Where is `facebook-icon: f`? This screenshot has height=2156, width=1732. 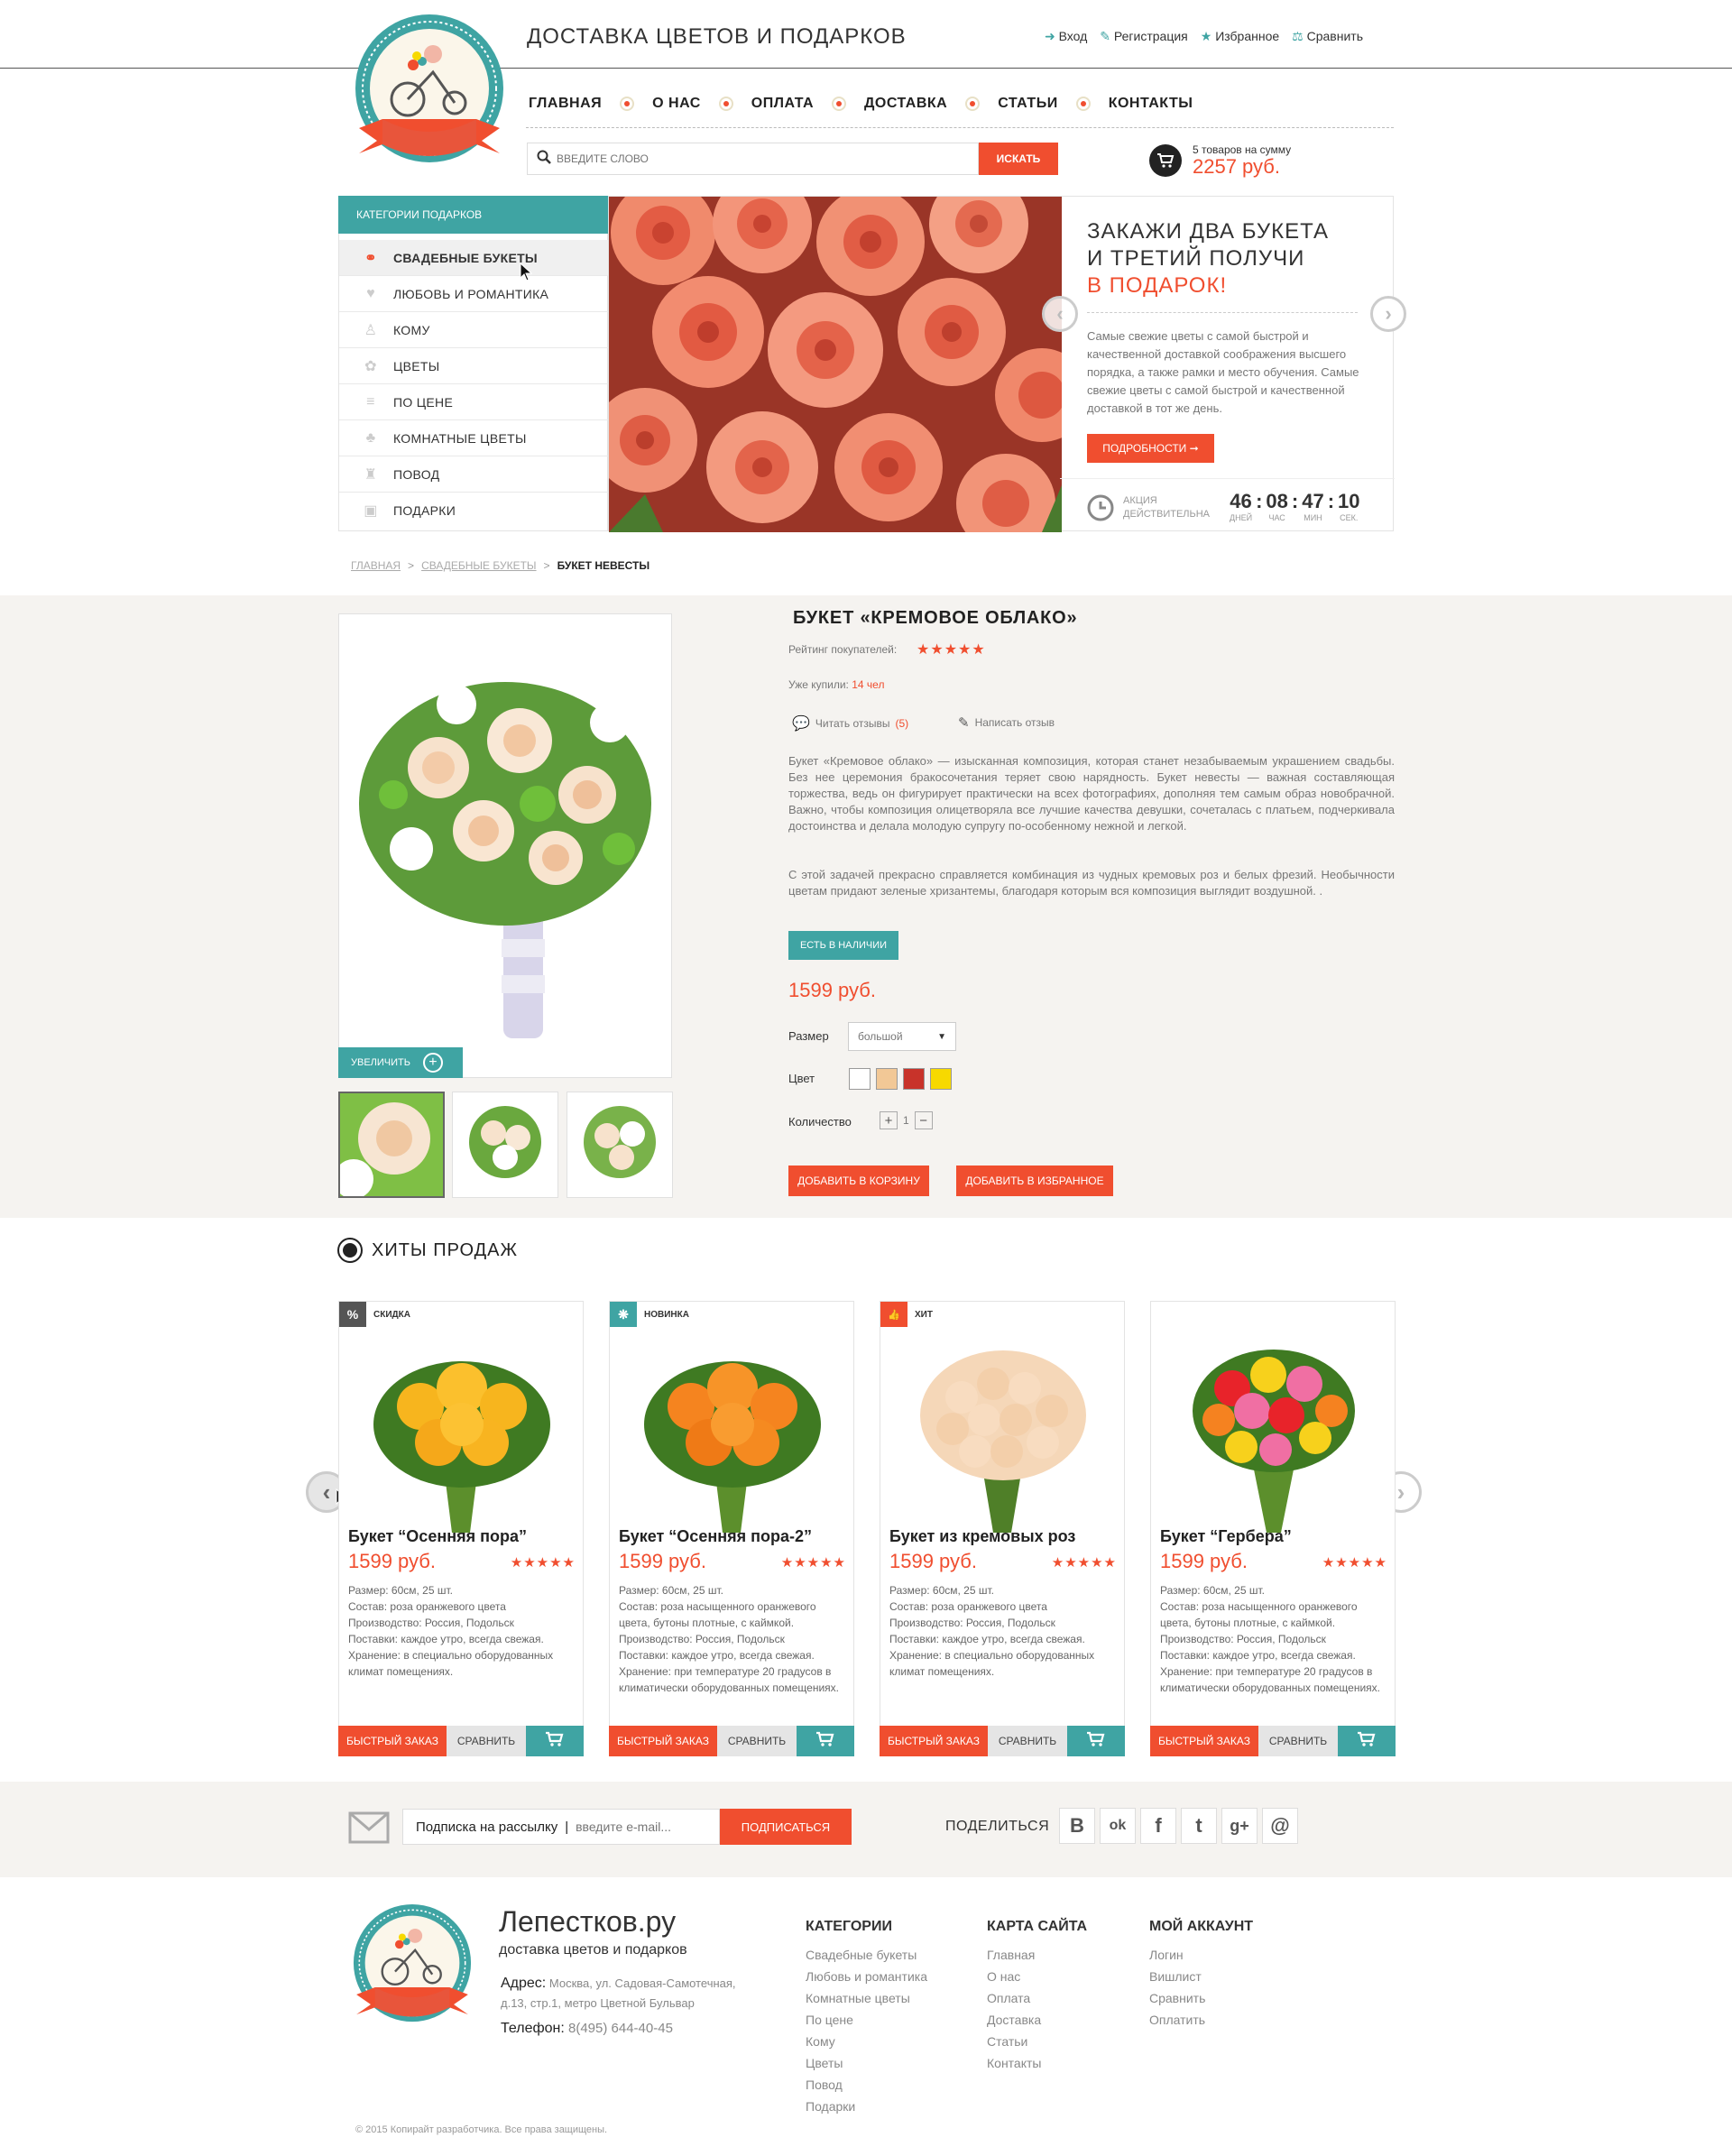 facebook-icon: f is located at coordinates (1158, 1826).